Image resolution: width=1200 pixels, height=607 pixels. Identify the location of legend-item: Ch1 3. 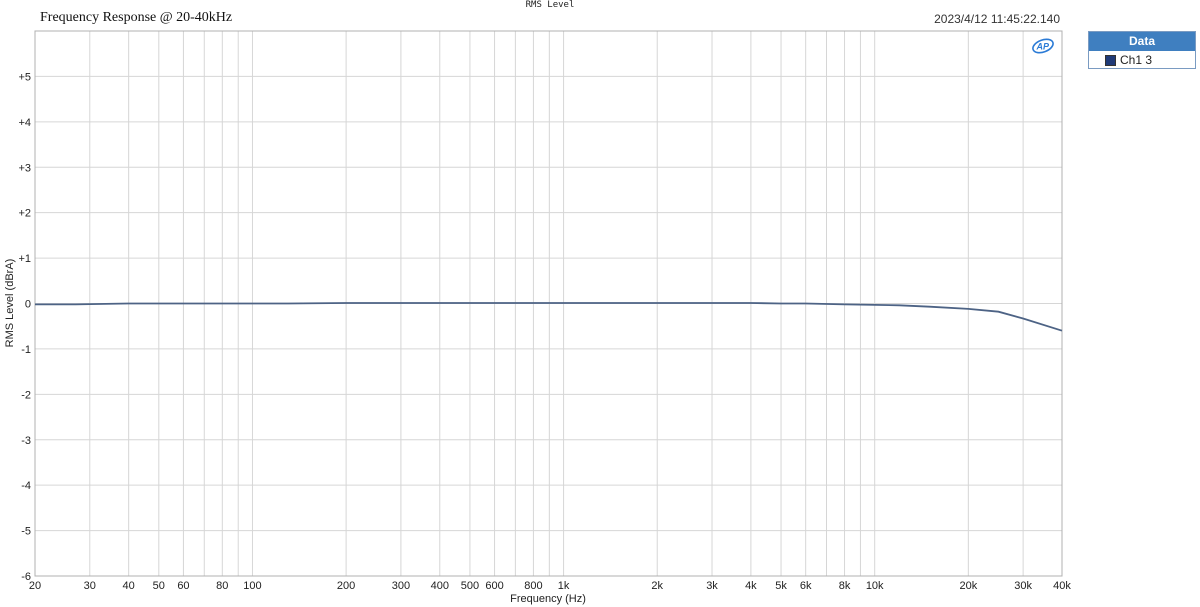
(1142, 60).